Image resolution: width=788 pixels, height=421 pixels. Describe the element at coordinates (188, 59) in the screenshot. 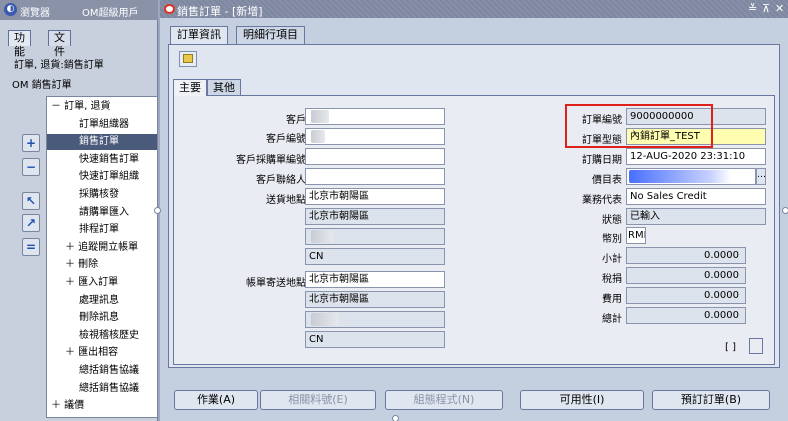

I see `folder-icon` at that location.